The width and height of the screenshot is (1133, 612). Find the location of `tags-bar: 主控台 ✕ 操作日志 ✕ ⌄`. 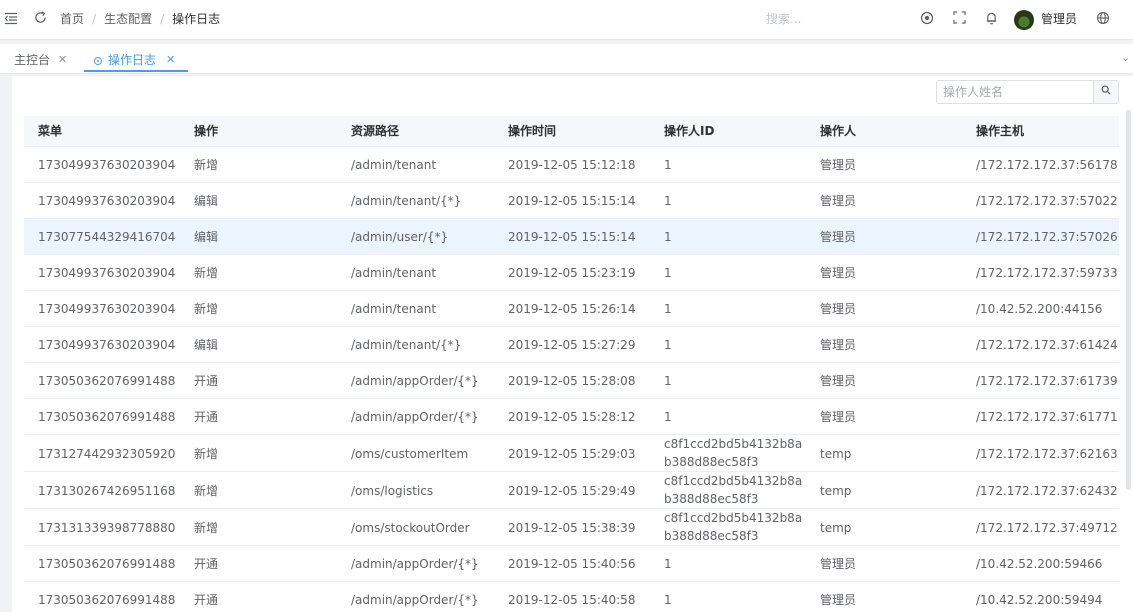

tags-bar: 主控台 ✕ 操作日志 ✕ ⌄ is located at coordinates (566, 59).